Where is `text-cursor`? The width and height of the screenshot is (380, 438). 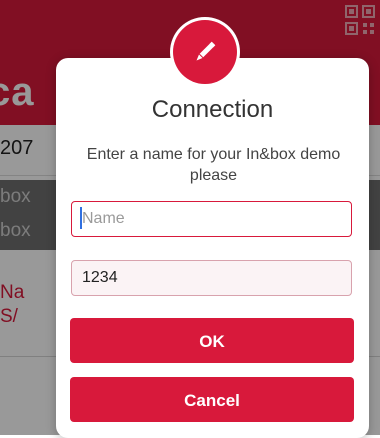
text-cursor is located at coordinates (81, 218).